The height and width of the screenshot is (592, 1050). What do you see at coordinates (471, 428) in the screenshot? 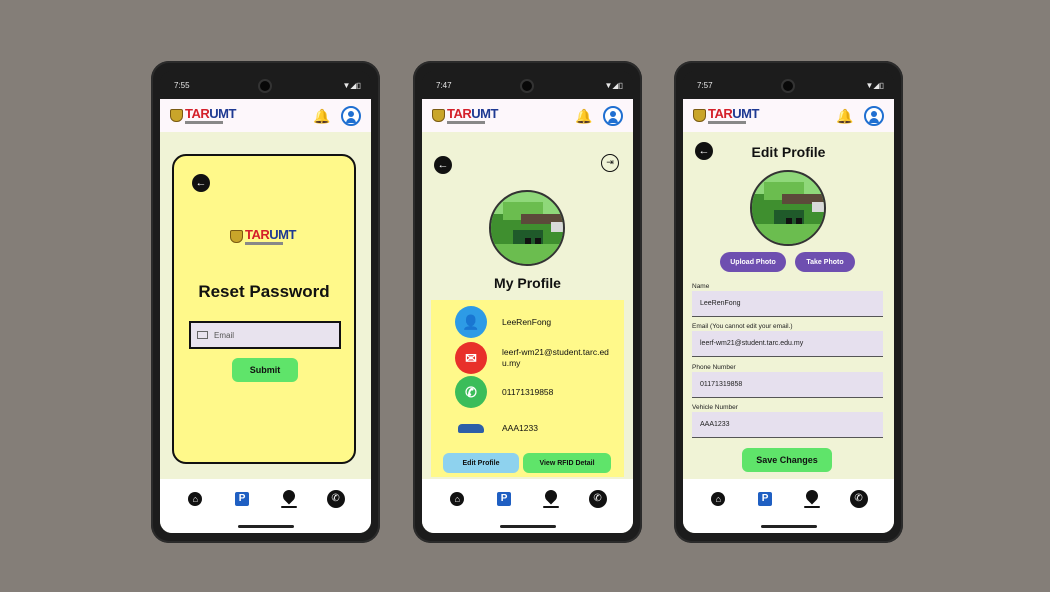
I see `car-icon` at bounding box center [471, 428].